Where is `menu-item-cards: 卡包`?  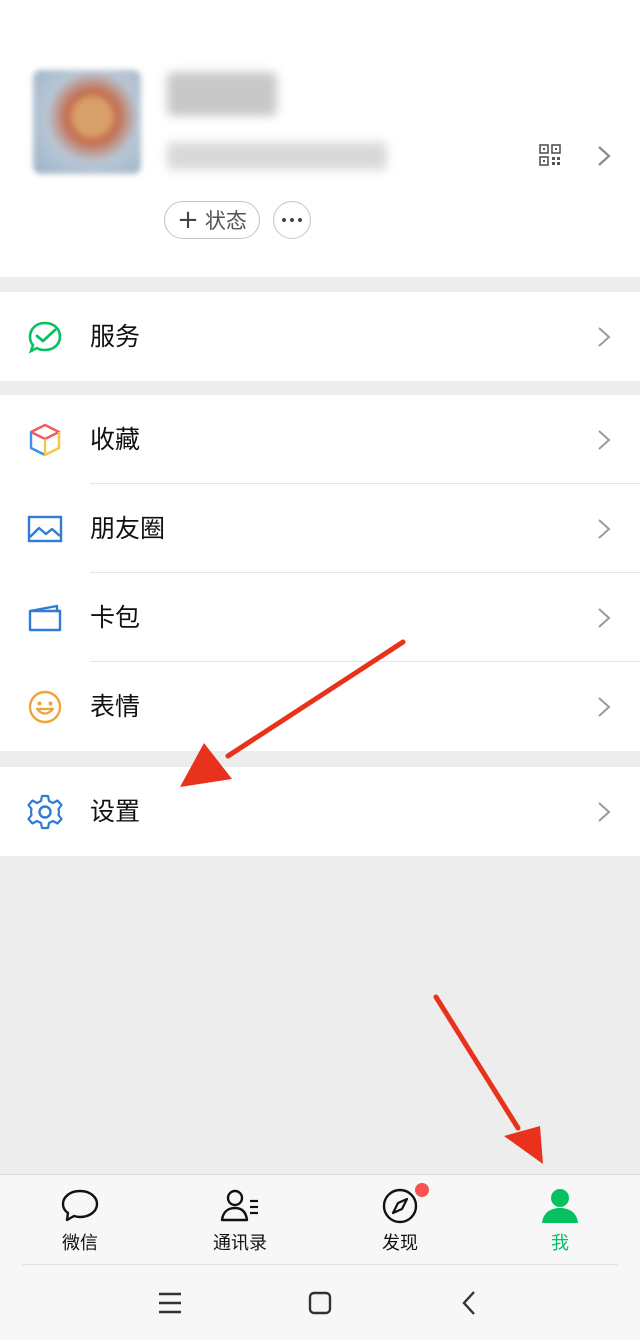 menu-item-cards: 卡包 is located at coordinates (320, 617).